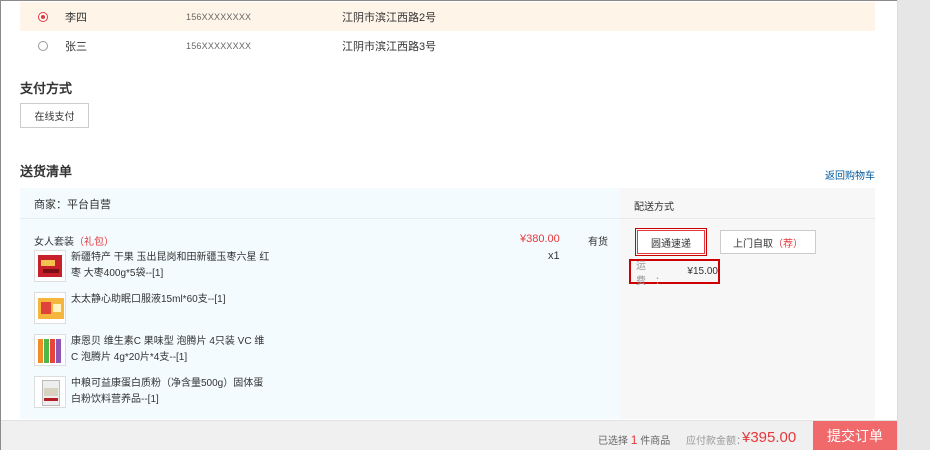 This screenshot has width=930, height=450. What do you see at coordinates (46, 88) in the screenshot?
I see `payment-section-title: 支付方式` at bounding box center [46, 88].